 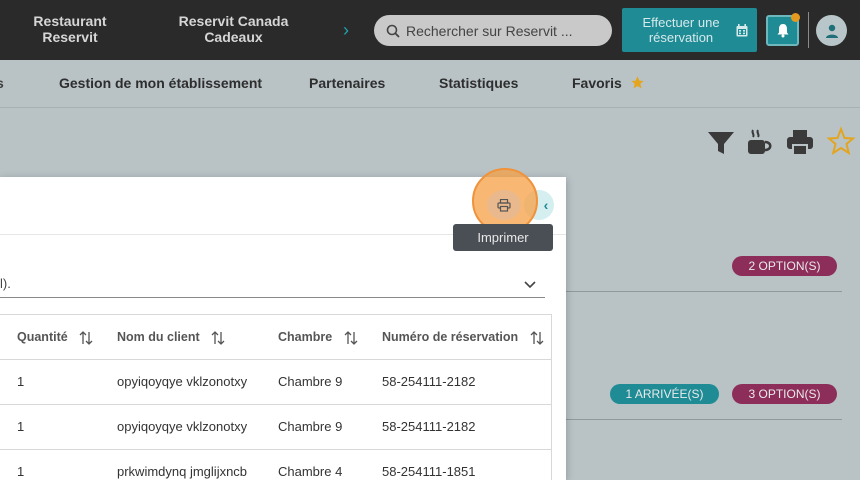 I want to click on column-header-label: Nom du client, so click(x=158, y=337).